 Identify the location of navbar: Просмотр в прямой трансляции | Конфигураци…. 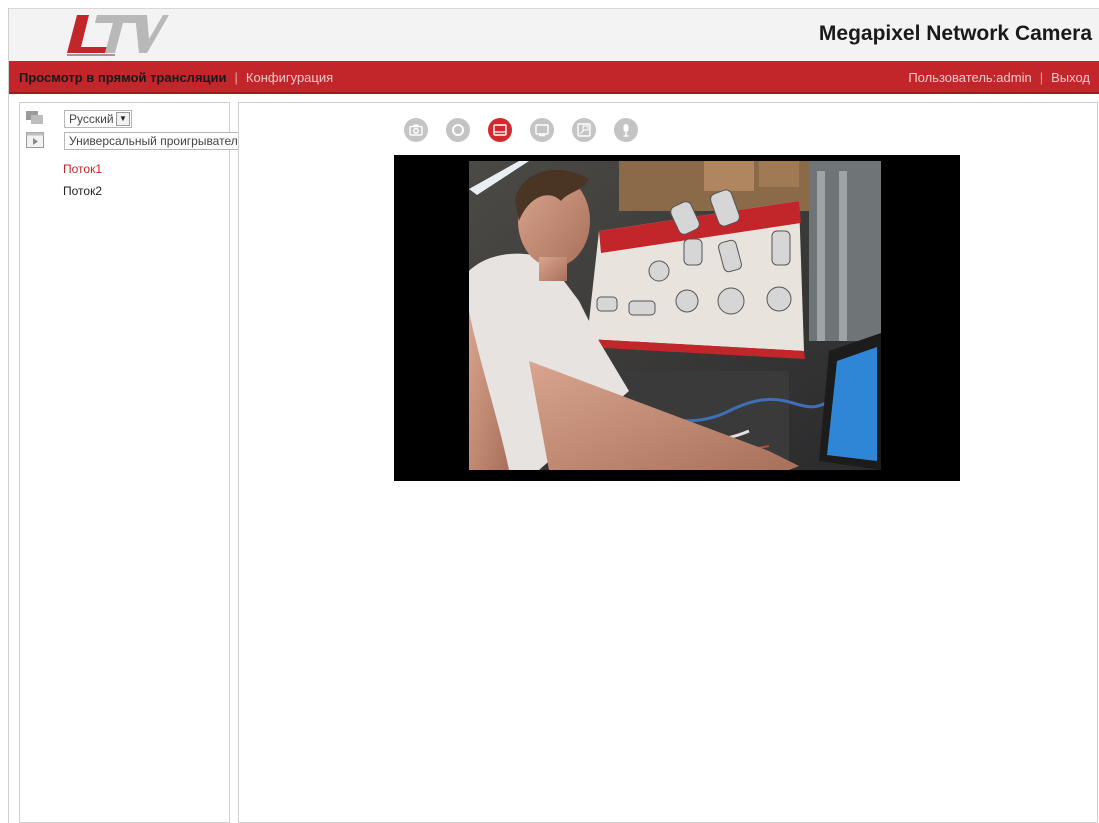
(554, 77).